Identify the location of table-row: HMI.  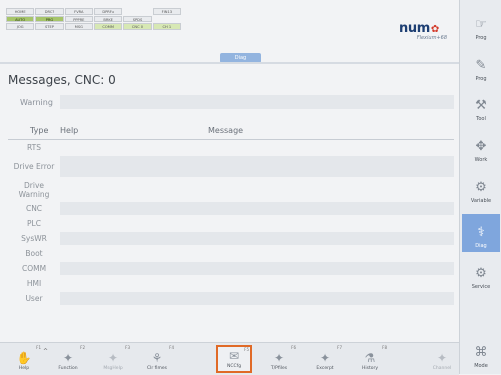
(231, 283).